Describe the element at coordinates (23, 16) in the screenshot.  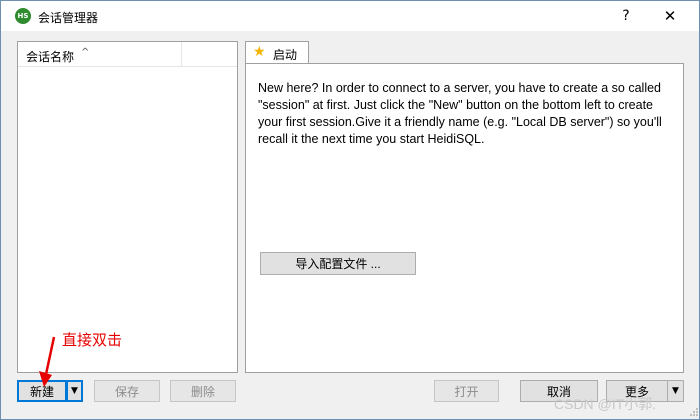
I see `heidisql-app-icon: HS` at that location.